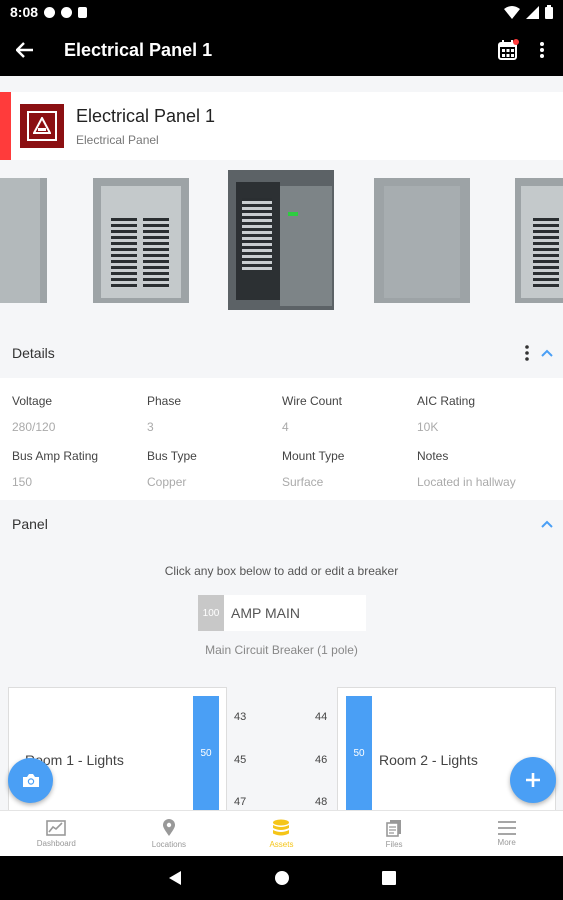 Image resolution: width=563 pixels, height=900 pixels. I want to click on arrow-back-icon, so click(24, 50).